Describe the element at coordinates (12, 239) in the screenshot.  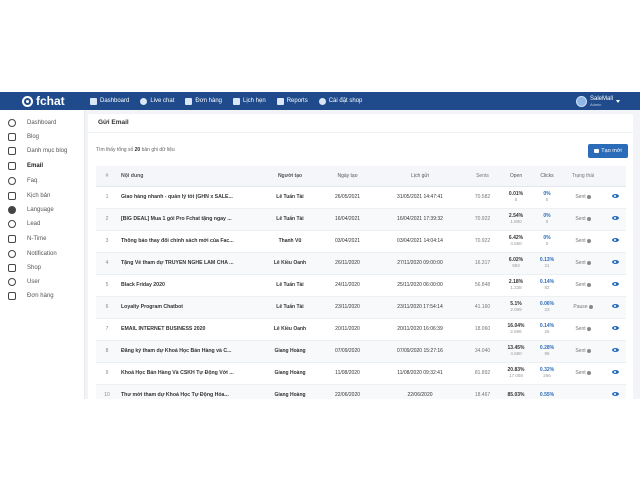
I see `trend-icon` at that location.